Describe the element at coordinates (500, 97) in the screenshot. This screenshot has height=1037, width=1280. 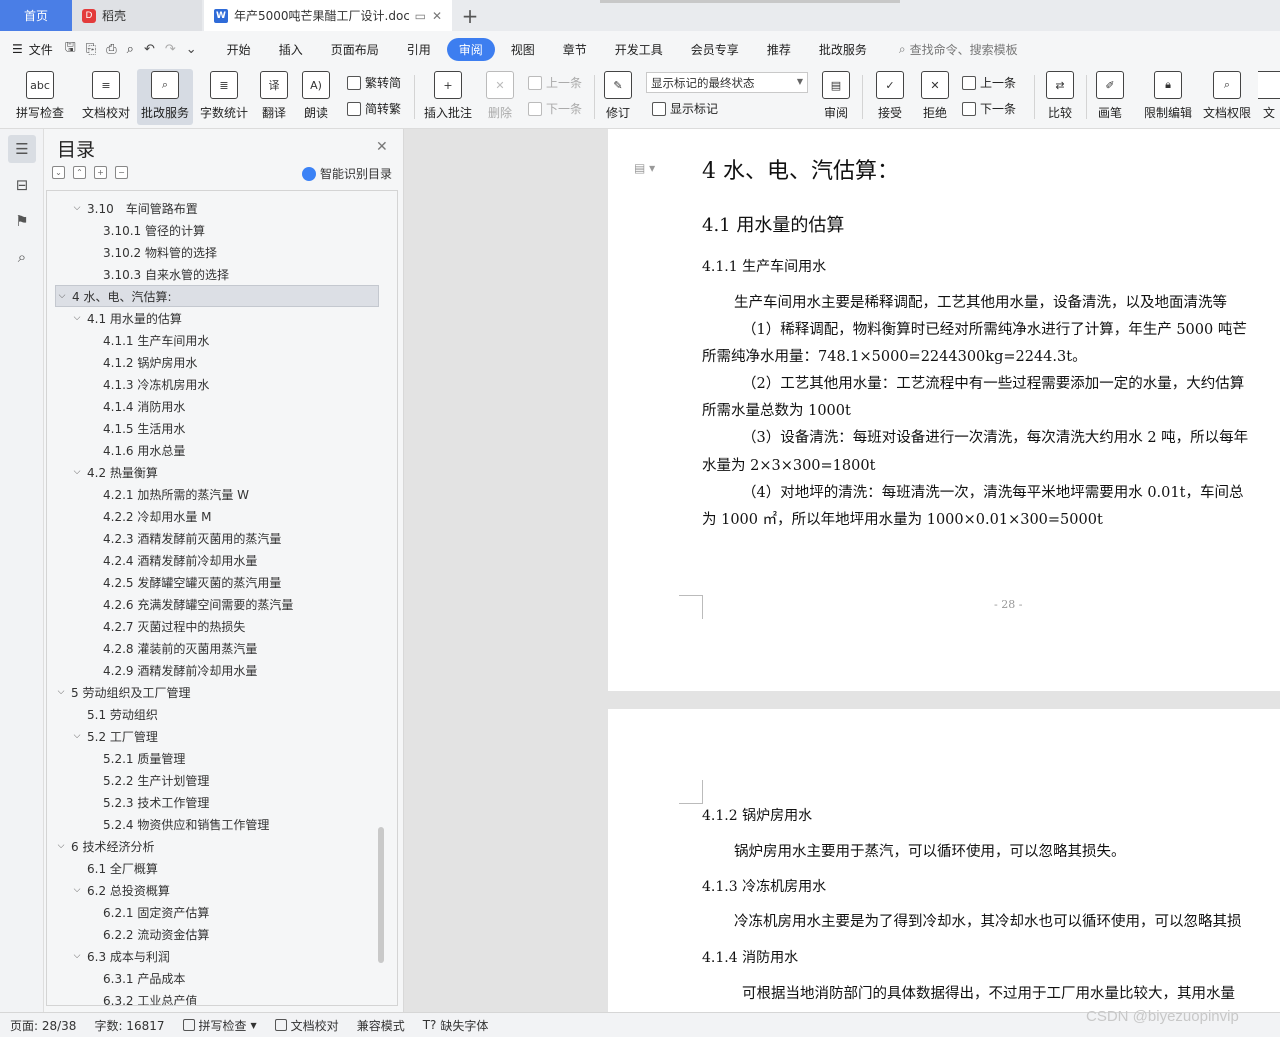
I see `delete-comment-button: ✕ 删除` at that location.